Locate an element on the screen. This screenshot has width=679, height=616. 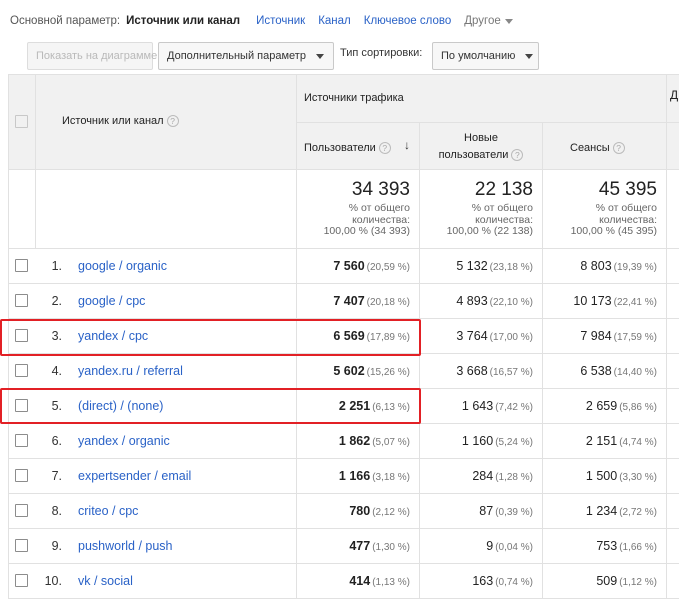
new-users-cell: 4 893 (22,10 %) is located at coordinates (476, 301).